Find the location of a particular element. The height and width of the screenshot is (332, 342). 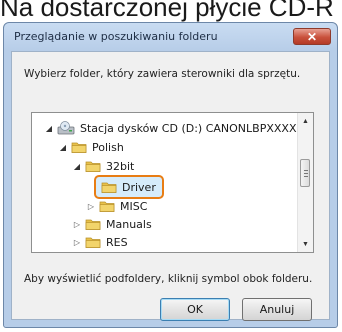

page-caption: Na dostarczonej płycie CD-R is located at coordinates (167, 11).